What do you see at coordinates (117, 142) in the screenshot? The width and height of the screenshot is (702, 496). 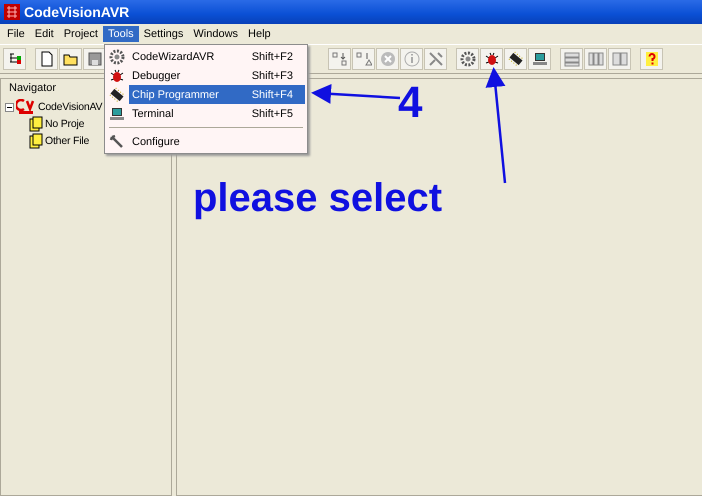 I see `wrench-icon` at bounding box center [117, 142].